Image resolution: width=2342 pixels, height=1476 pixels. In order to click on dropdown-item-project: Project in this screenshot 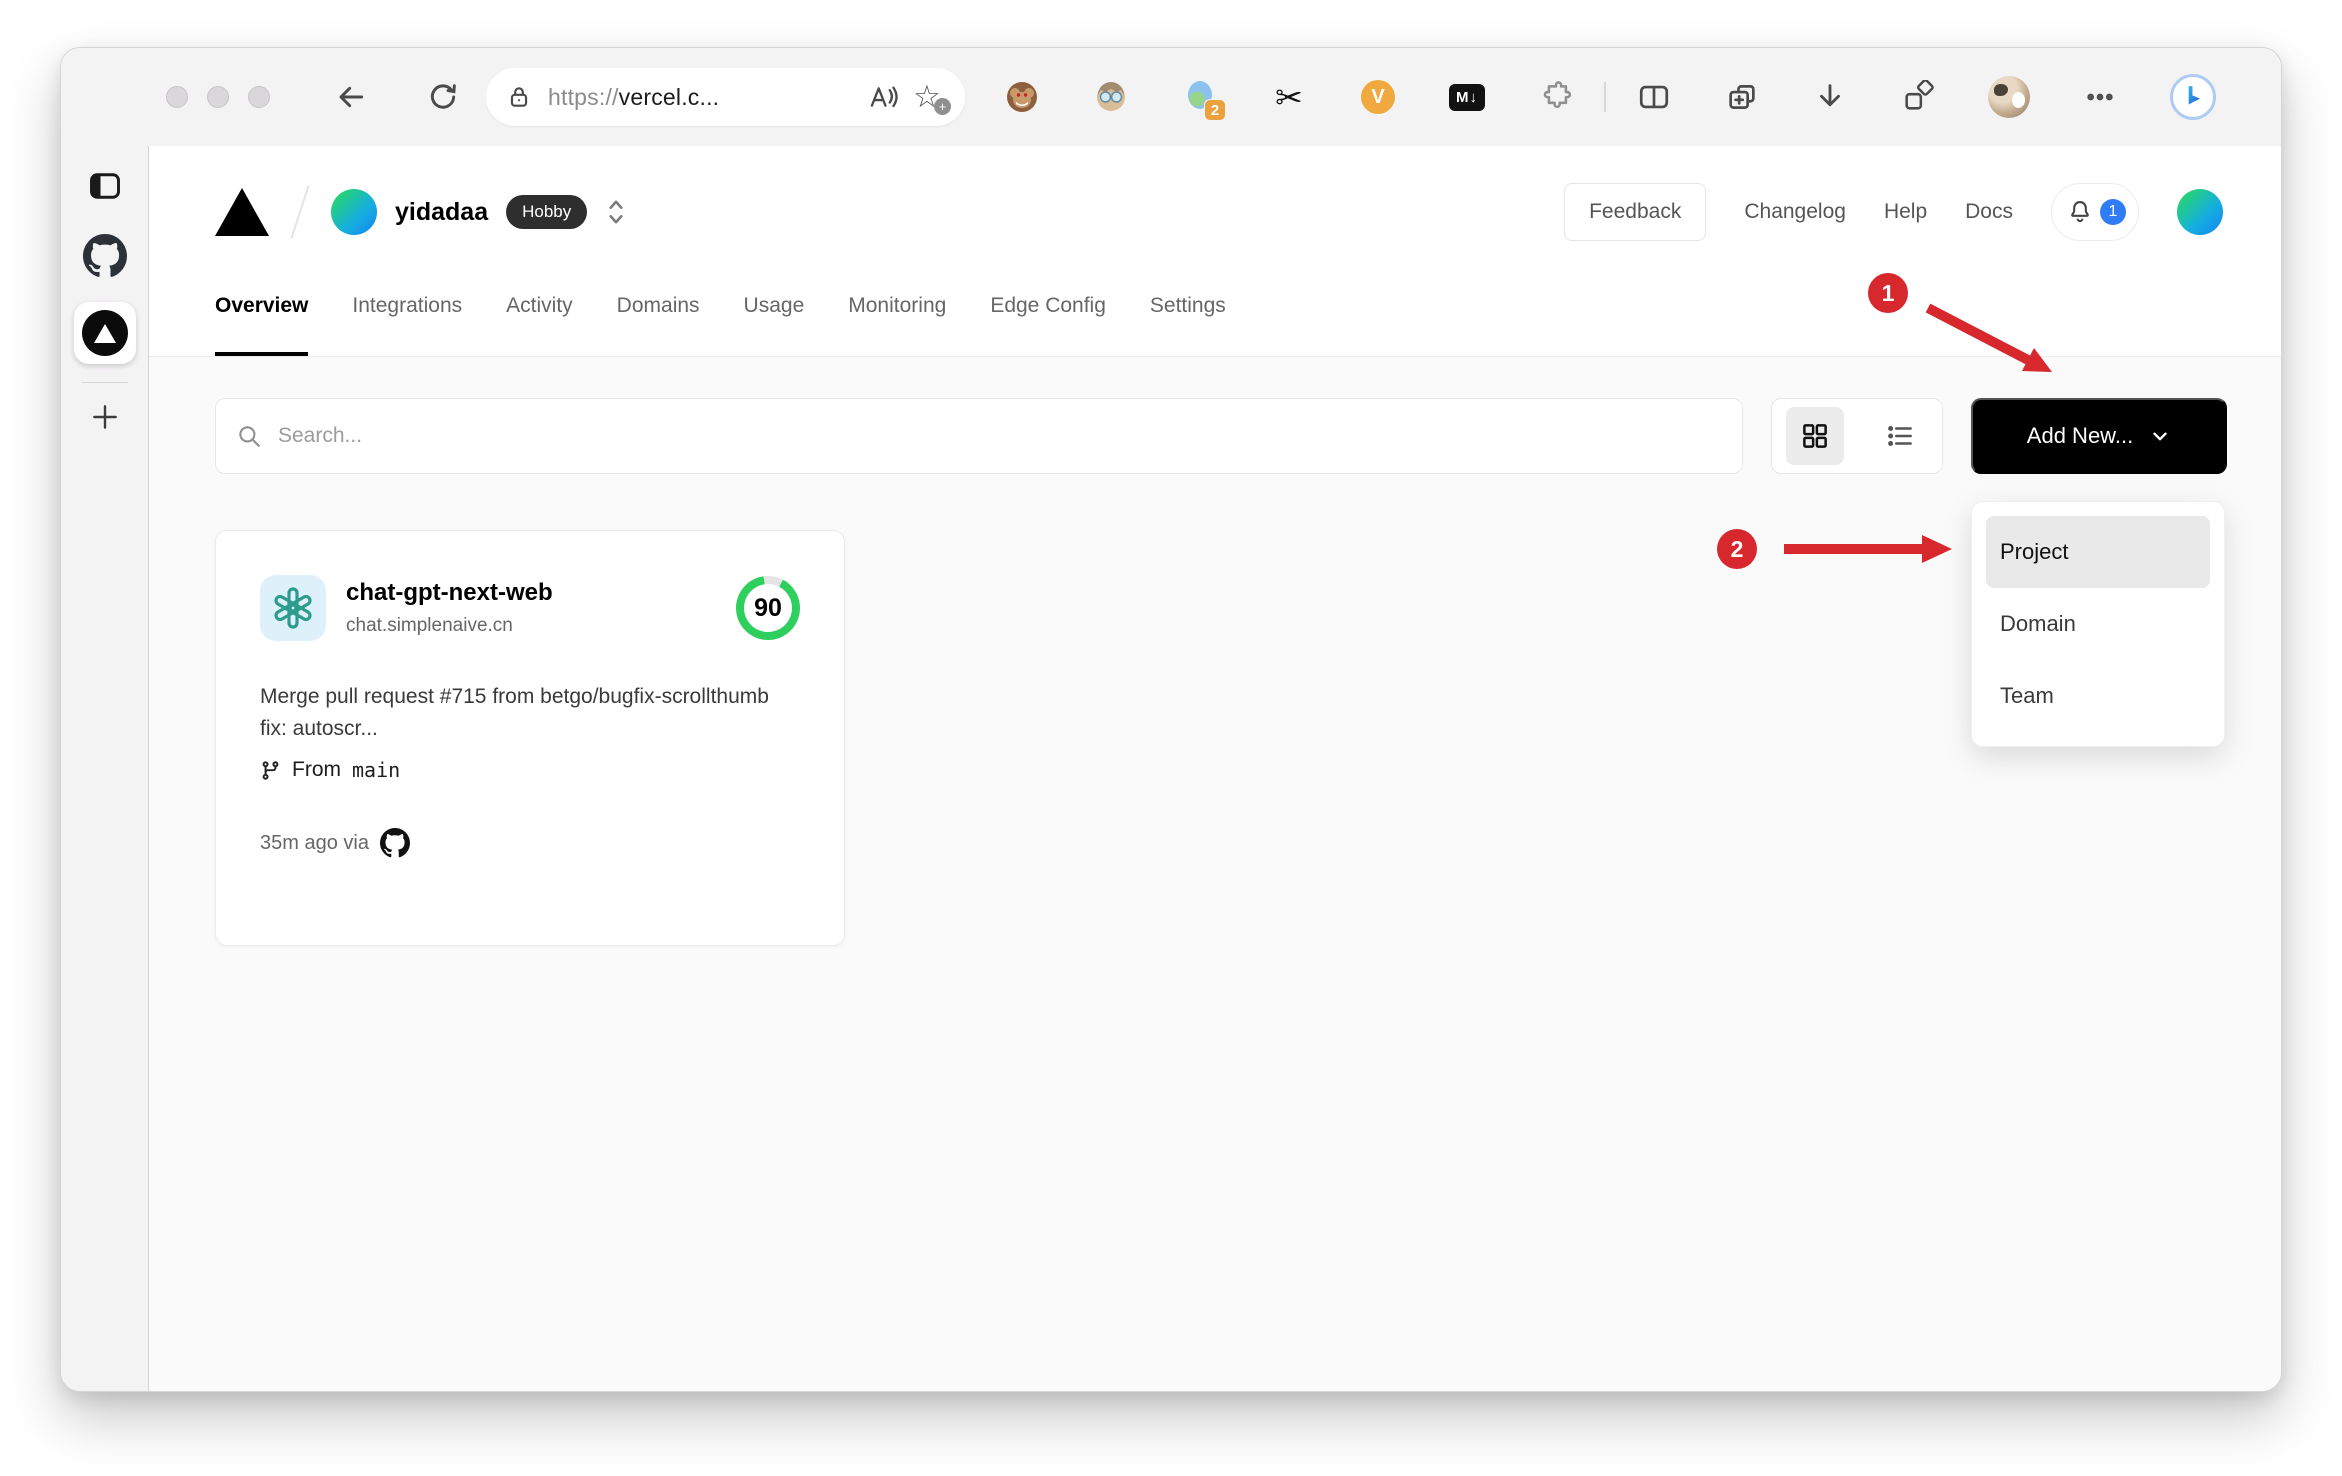, I will do `click(2098, 552)`.